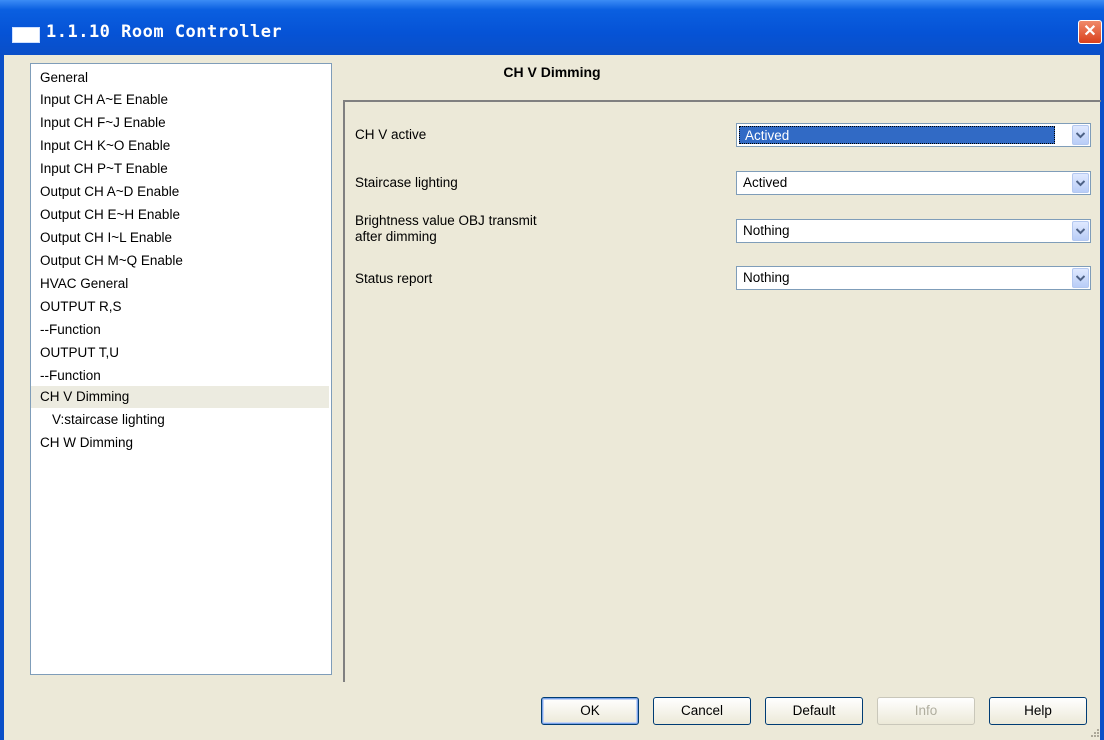  Describe the element at coordinates (406, 182) in the screenshot. I see `param-label-staircase-lighting: Staircase lighting` at that location.